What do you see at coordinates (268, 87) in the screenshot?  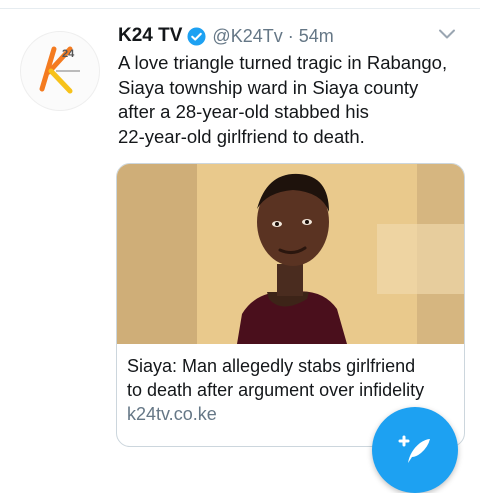 I see `tweet-text-line: Siaya township ward in Siaya county` at bounding box center [268, 87].